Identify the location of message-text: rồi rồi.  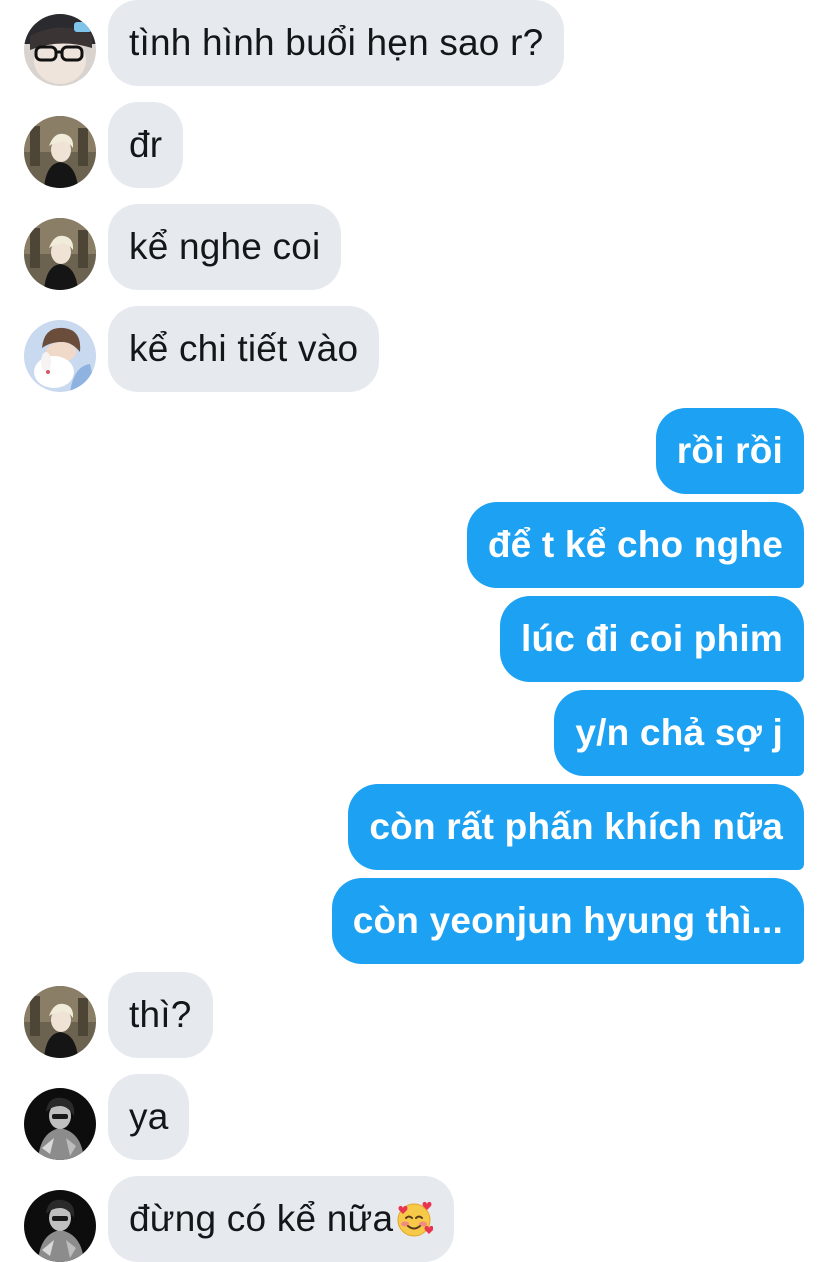
(729, 450).